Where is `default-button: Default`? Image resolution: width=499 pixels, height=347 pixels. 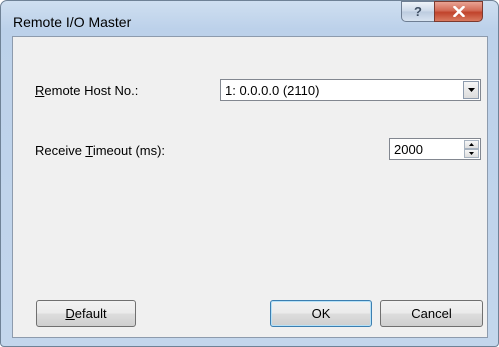
default-button: Default is located at coordinates (86, 313).